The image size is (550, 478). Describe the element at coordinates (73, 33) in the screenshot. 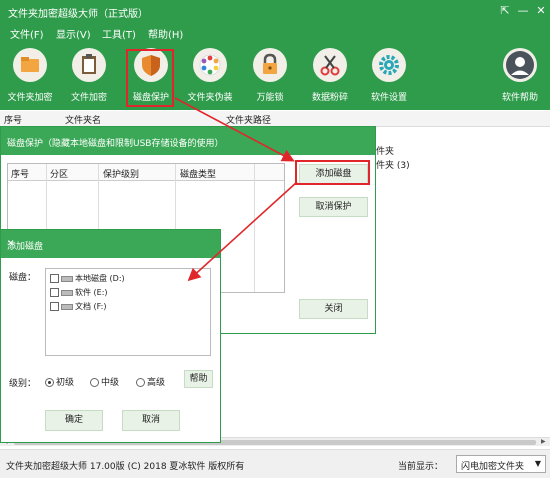

I see `menu-view: 显示(V)` at that location.